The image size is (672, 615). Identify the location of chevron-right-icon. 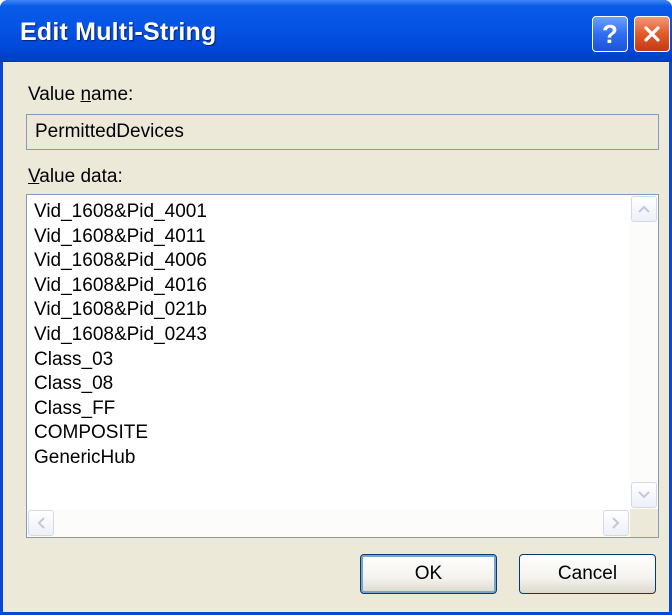
(616, 523).